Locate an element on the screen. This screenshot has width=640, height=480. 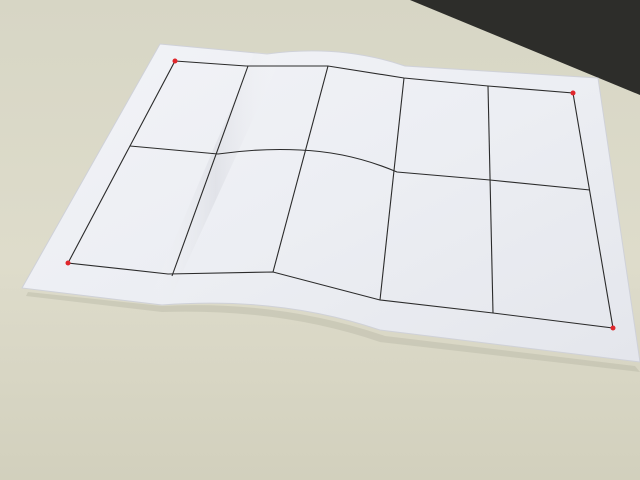
corner-marker-top-right is located at coordinates (573, 93).